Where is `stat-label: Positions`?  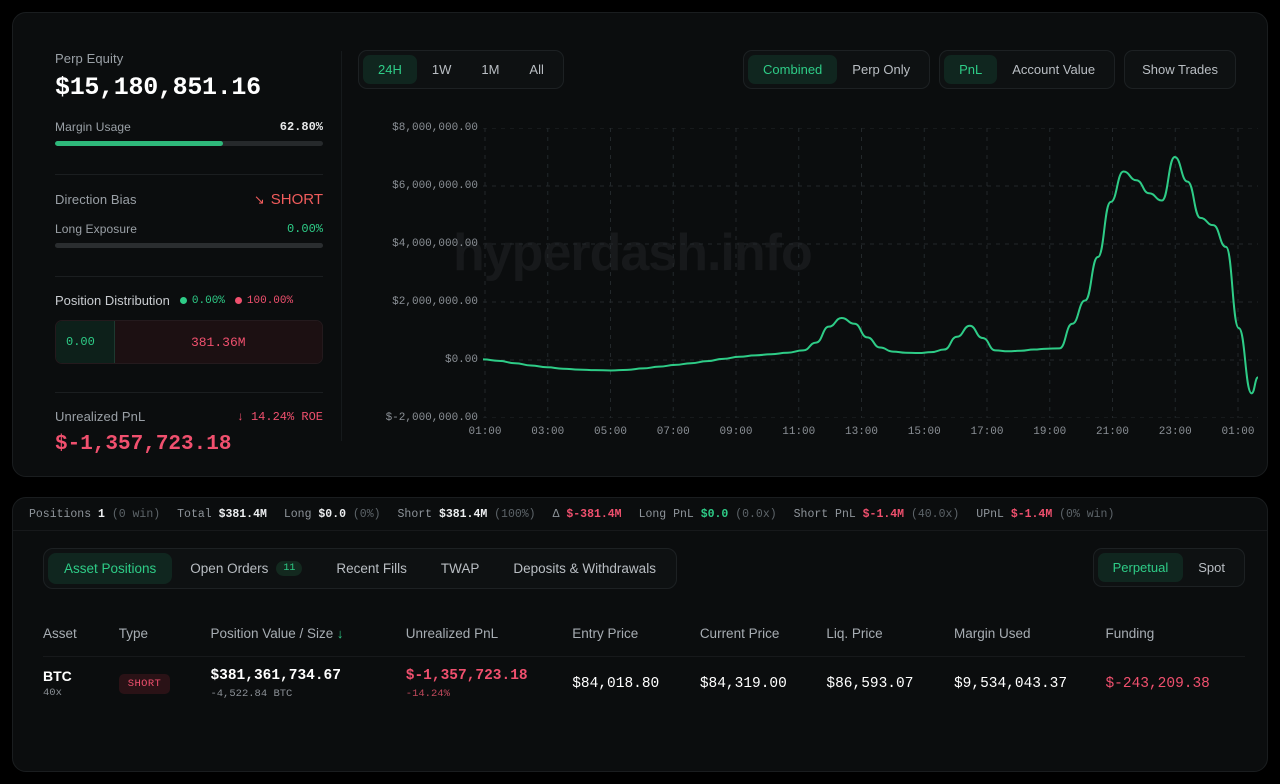 stat-label: Positions is located at coordinates (64, 514).